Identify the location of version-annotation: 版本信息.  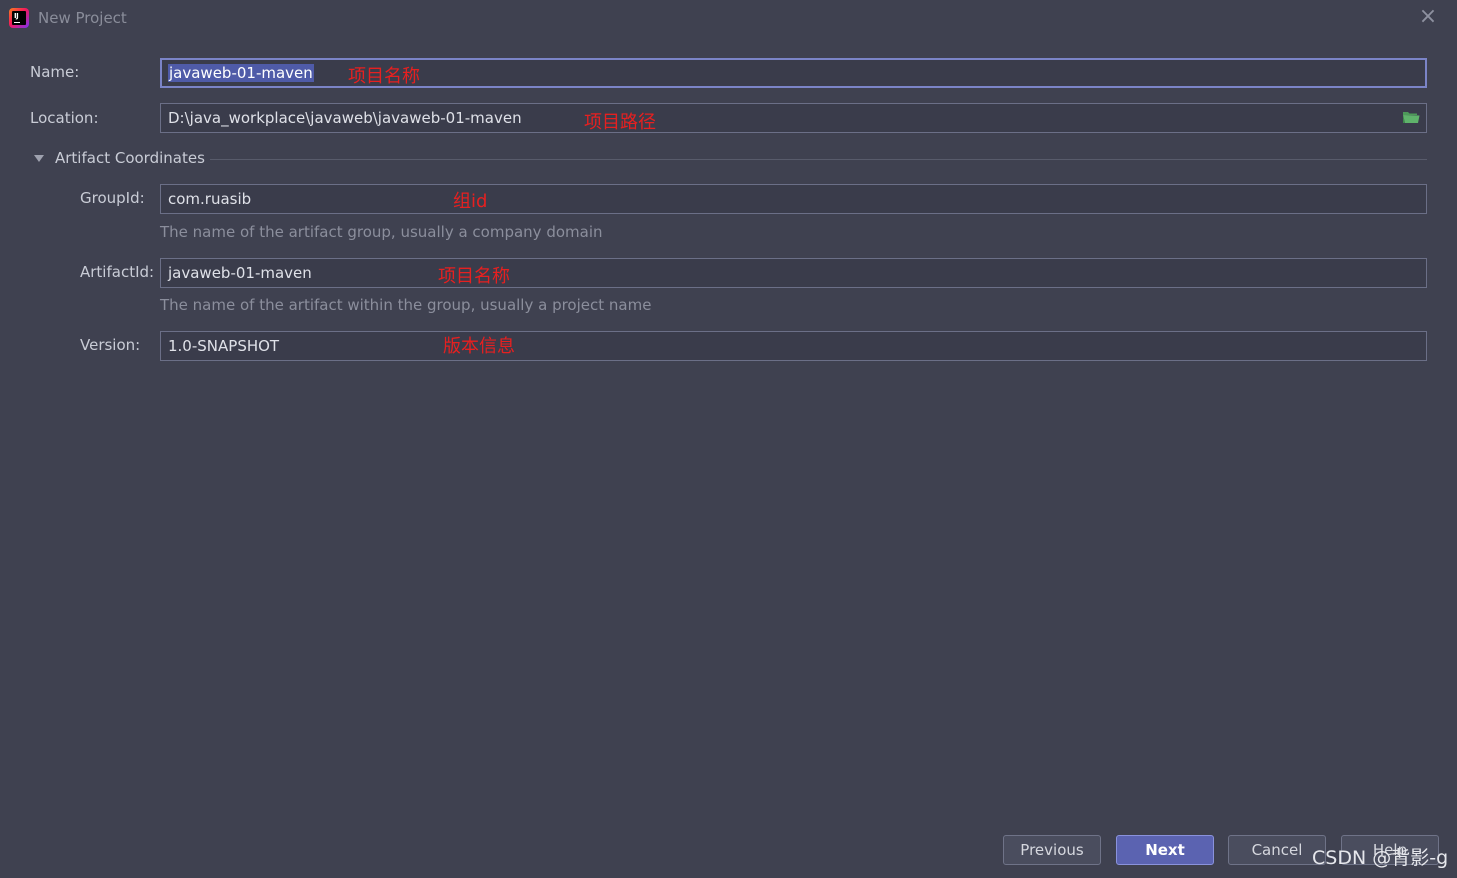
(479, 346).